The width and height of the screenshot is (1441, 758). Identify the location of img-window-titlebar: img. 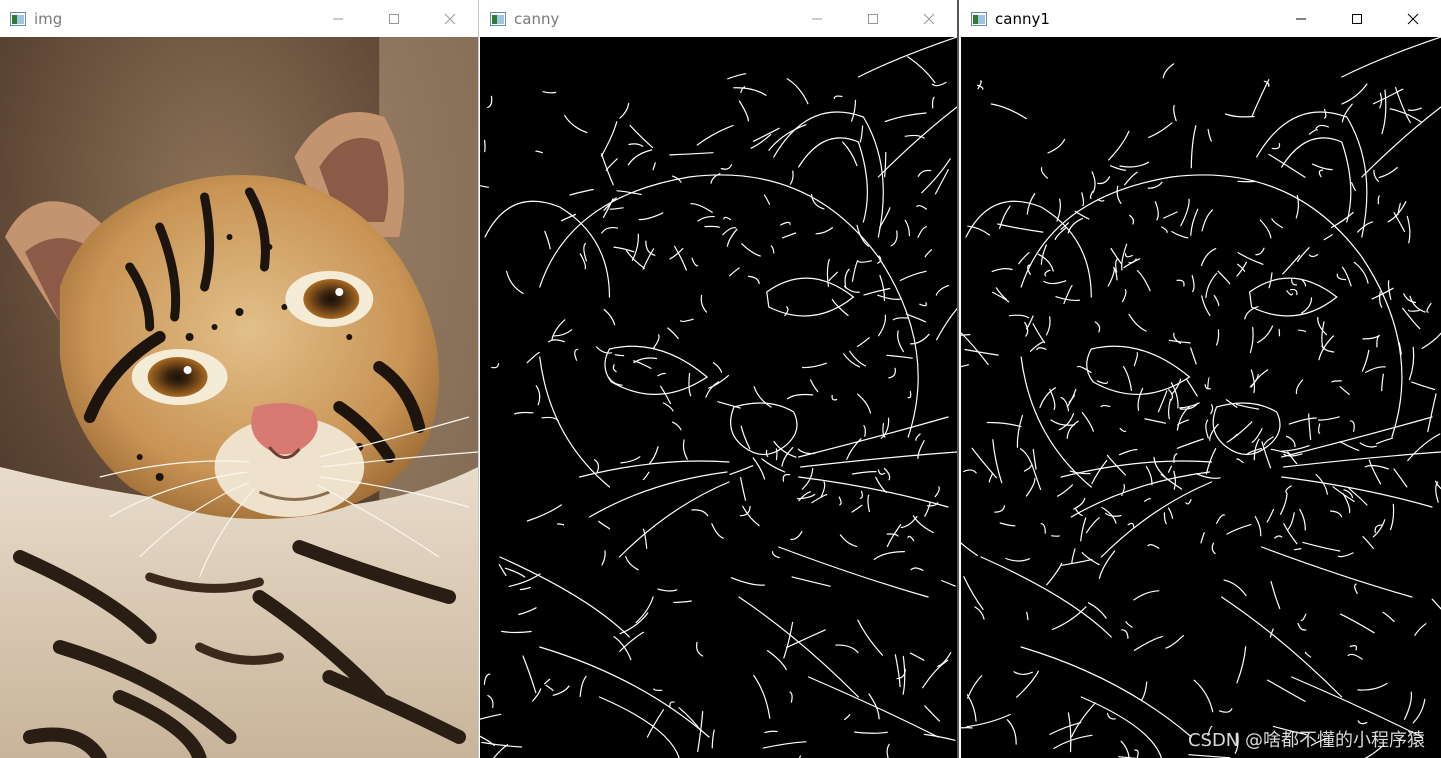
(239, 18).